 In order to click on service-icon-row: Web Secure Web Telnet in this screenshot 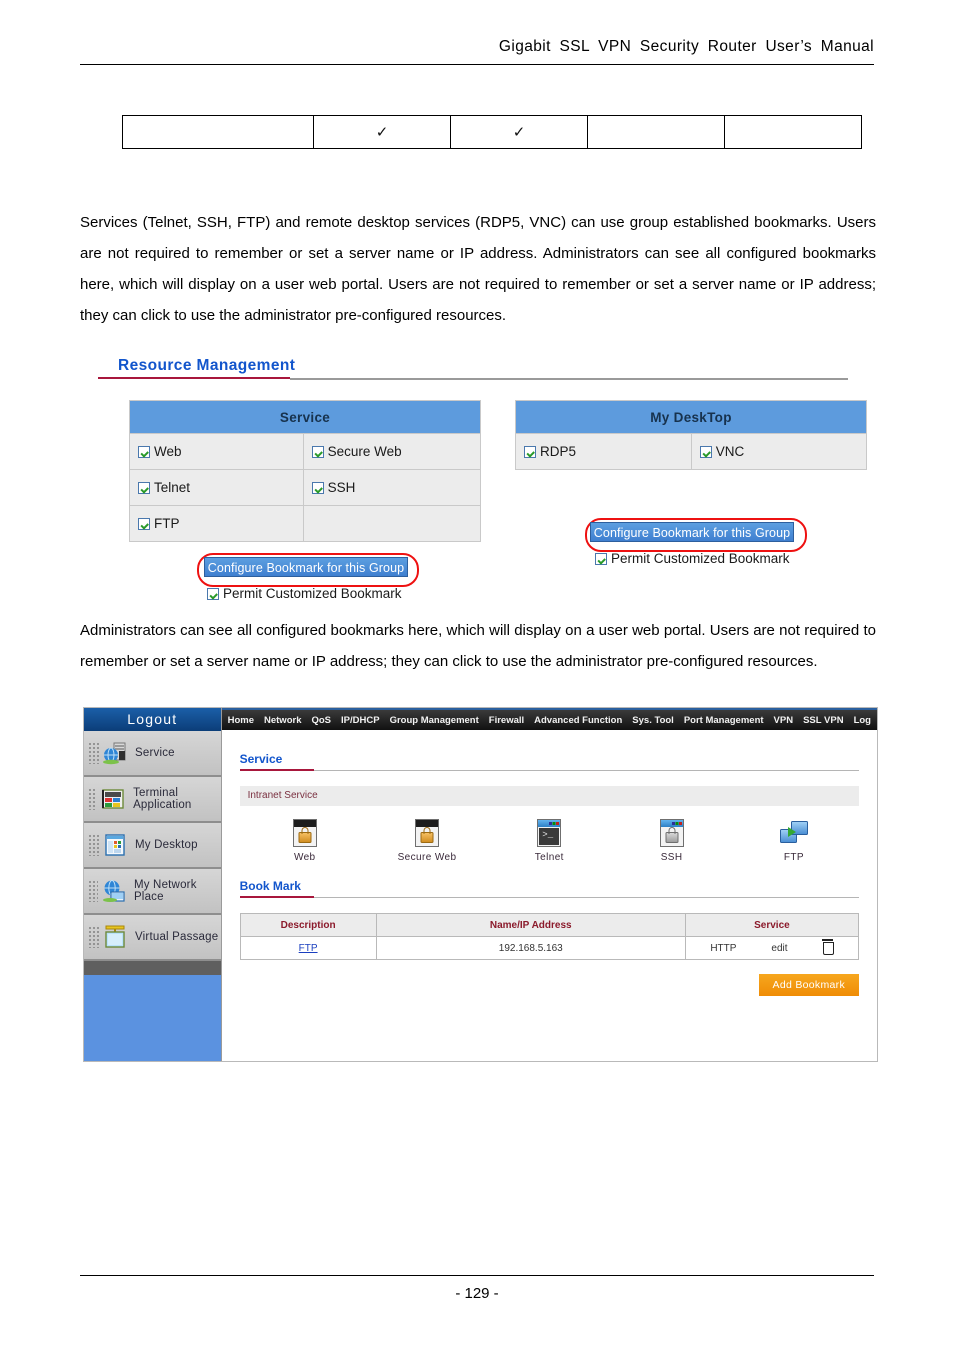, I will do `click(549, 836)`.